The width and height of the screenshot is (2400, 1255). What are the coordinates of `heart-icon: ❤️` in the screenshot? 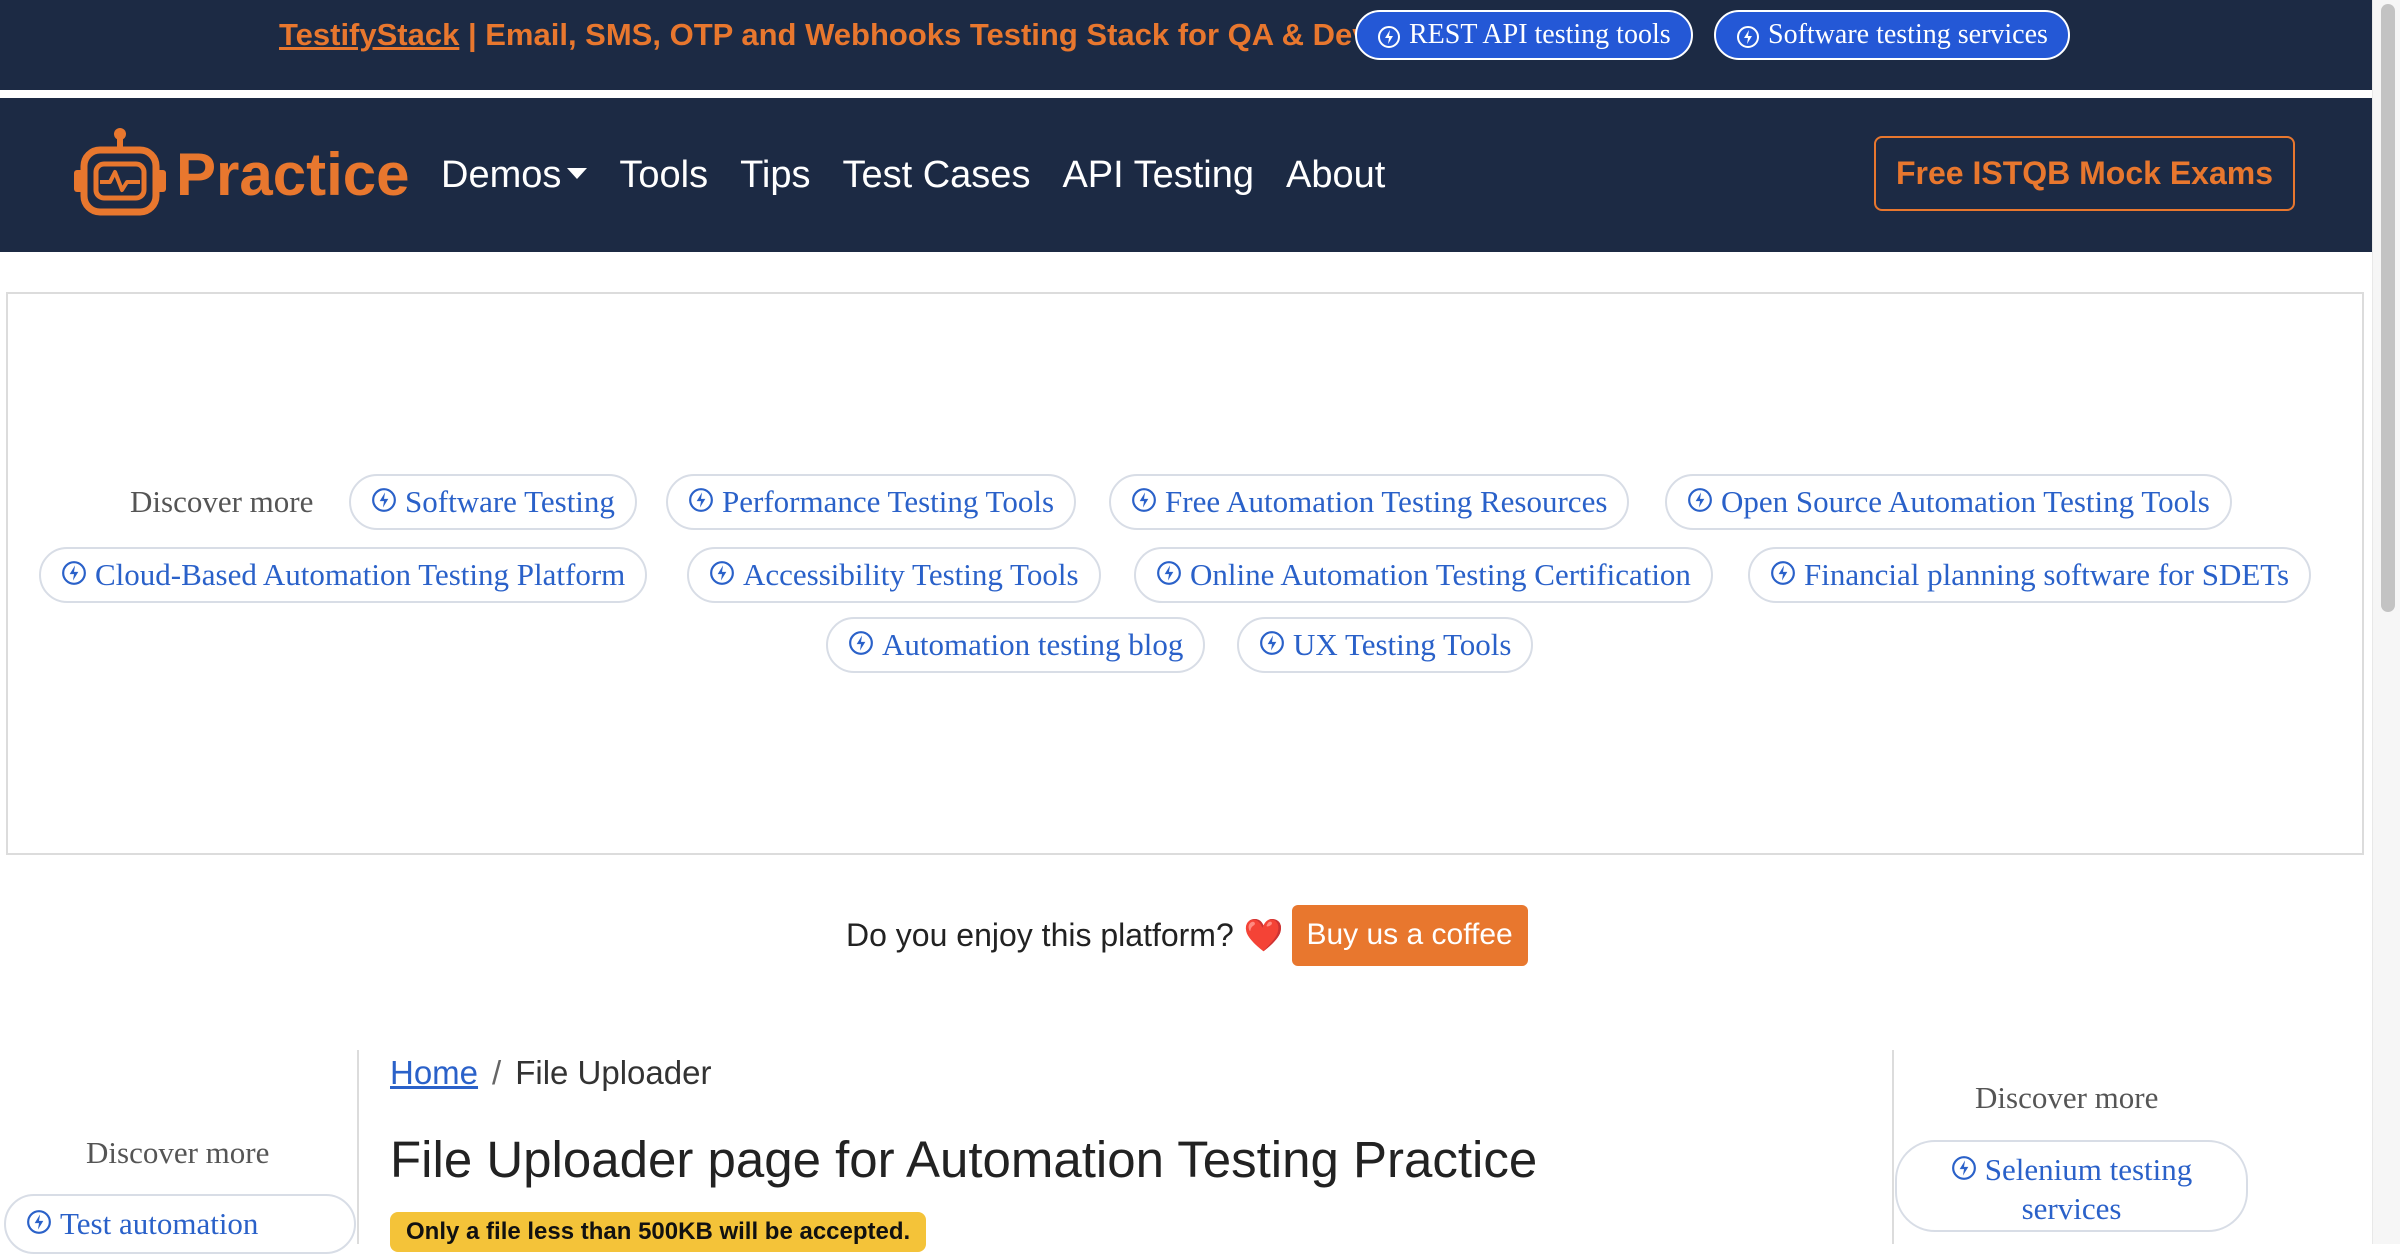 It's located at (1263, 935).